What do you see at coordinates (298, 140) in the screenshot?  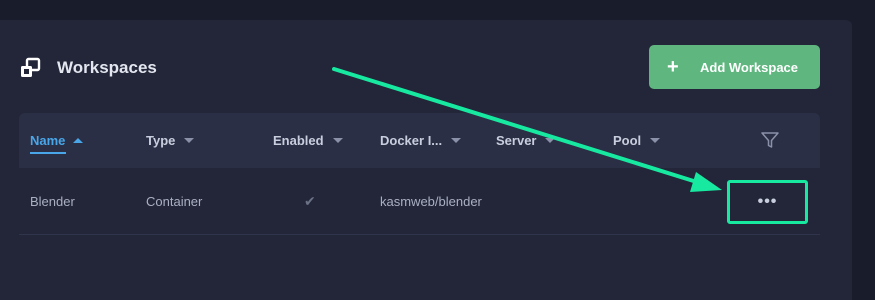 I see `column-label: Enabled` at bounding box center [298, 140].